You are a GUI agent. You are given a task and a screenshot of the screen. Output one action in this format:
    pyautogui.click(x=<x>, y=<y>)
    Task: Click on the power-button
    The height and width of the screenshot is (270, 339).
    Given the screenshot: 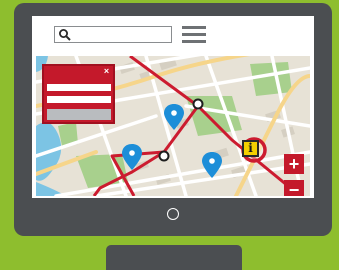 What is the action you would take?
    pyautogui.click(x=173, y=214)
    